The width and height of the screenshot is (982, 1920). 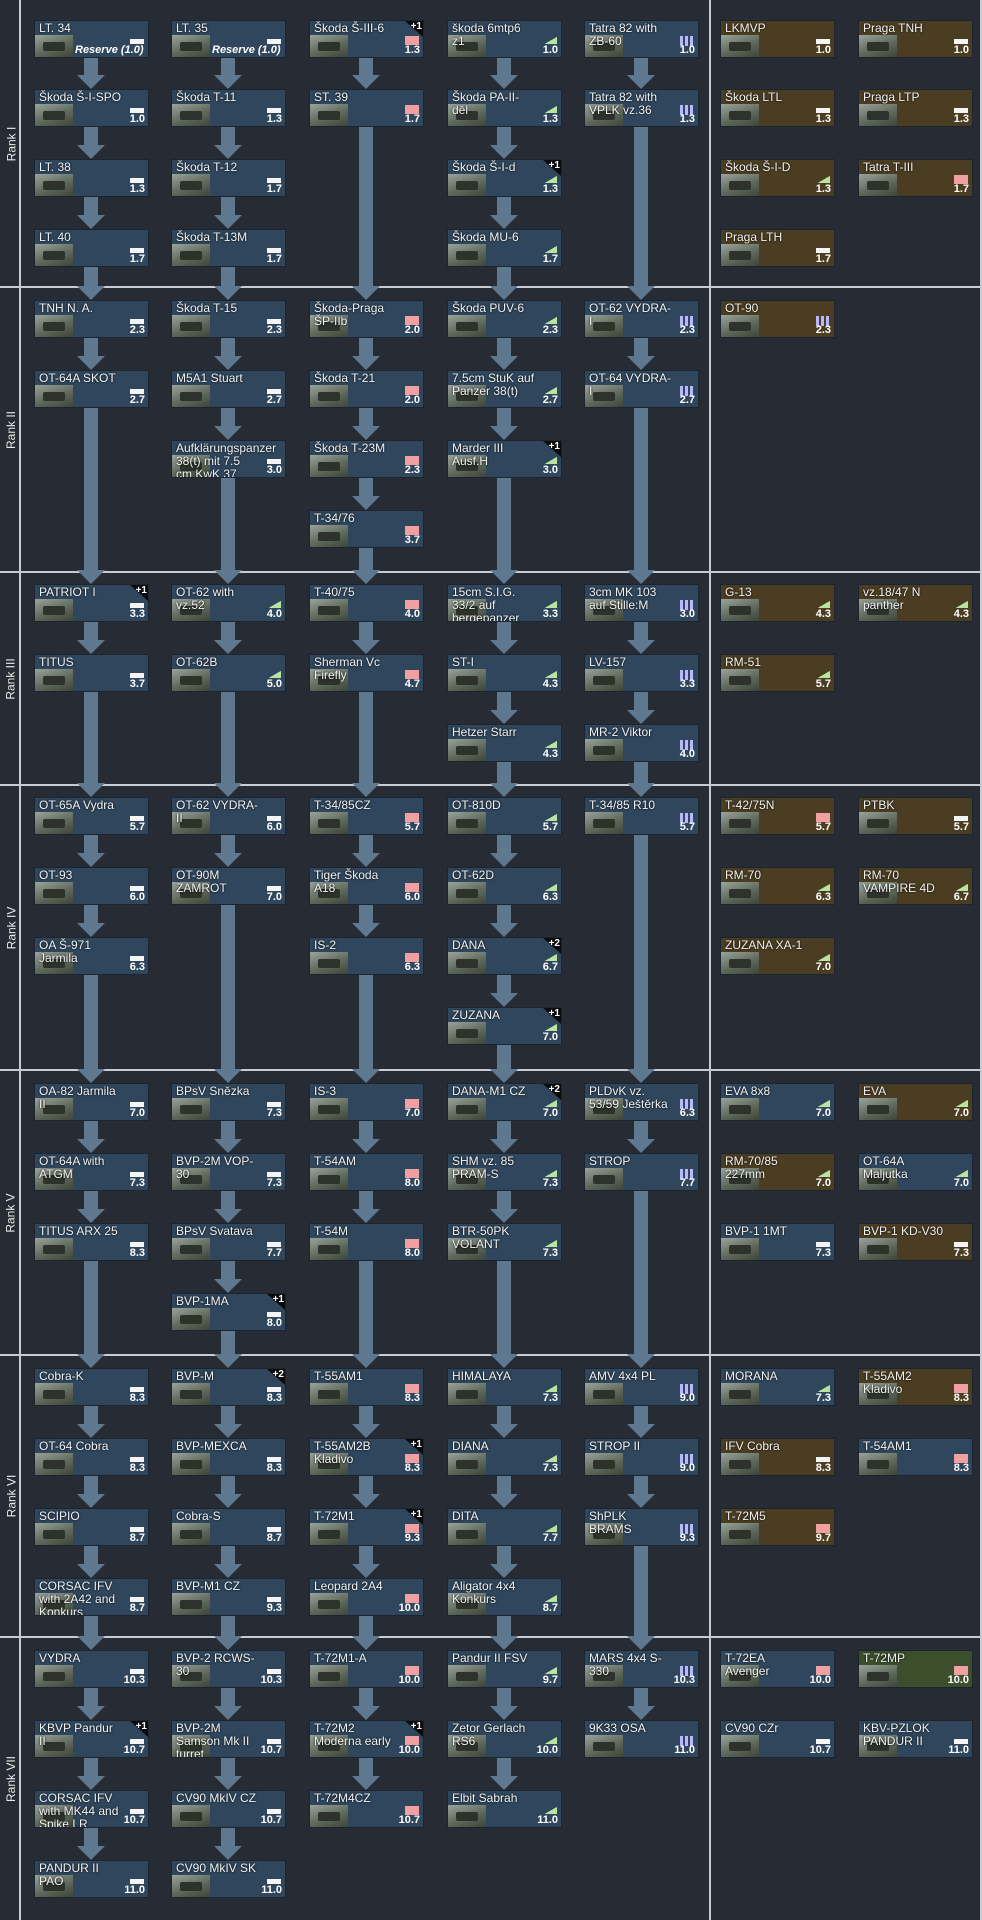 What do you see at coordinates (366, 673) in the screenshot?
I see `vehicle-card: Sherman Vc Firefly 4.7` at bounding box center [366, 673].